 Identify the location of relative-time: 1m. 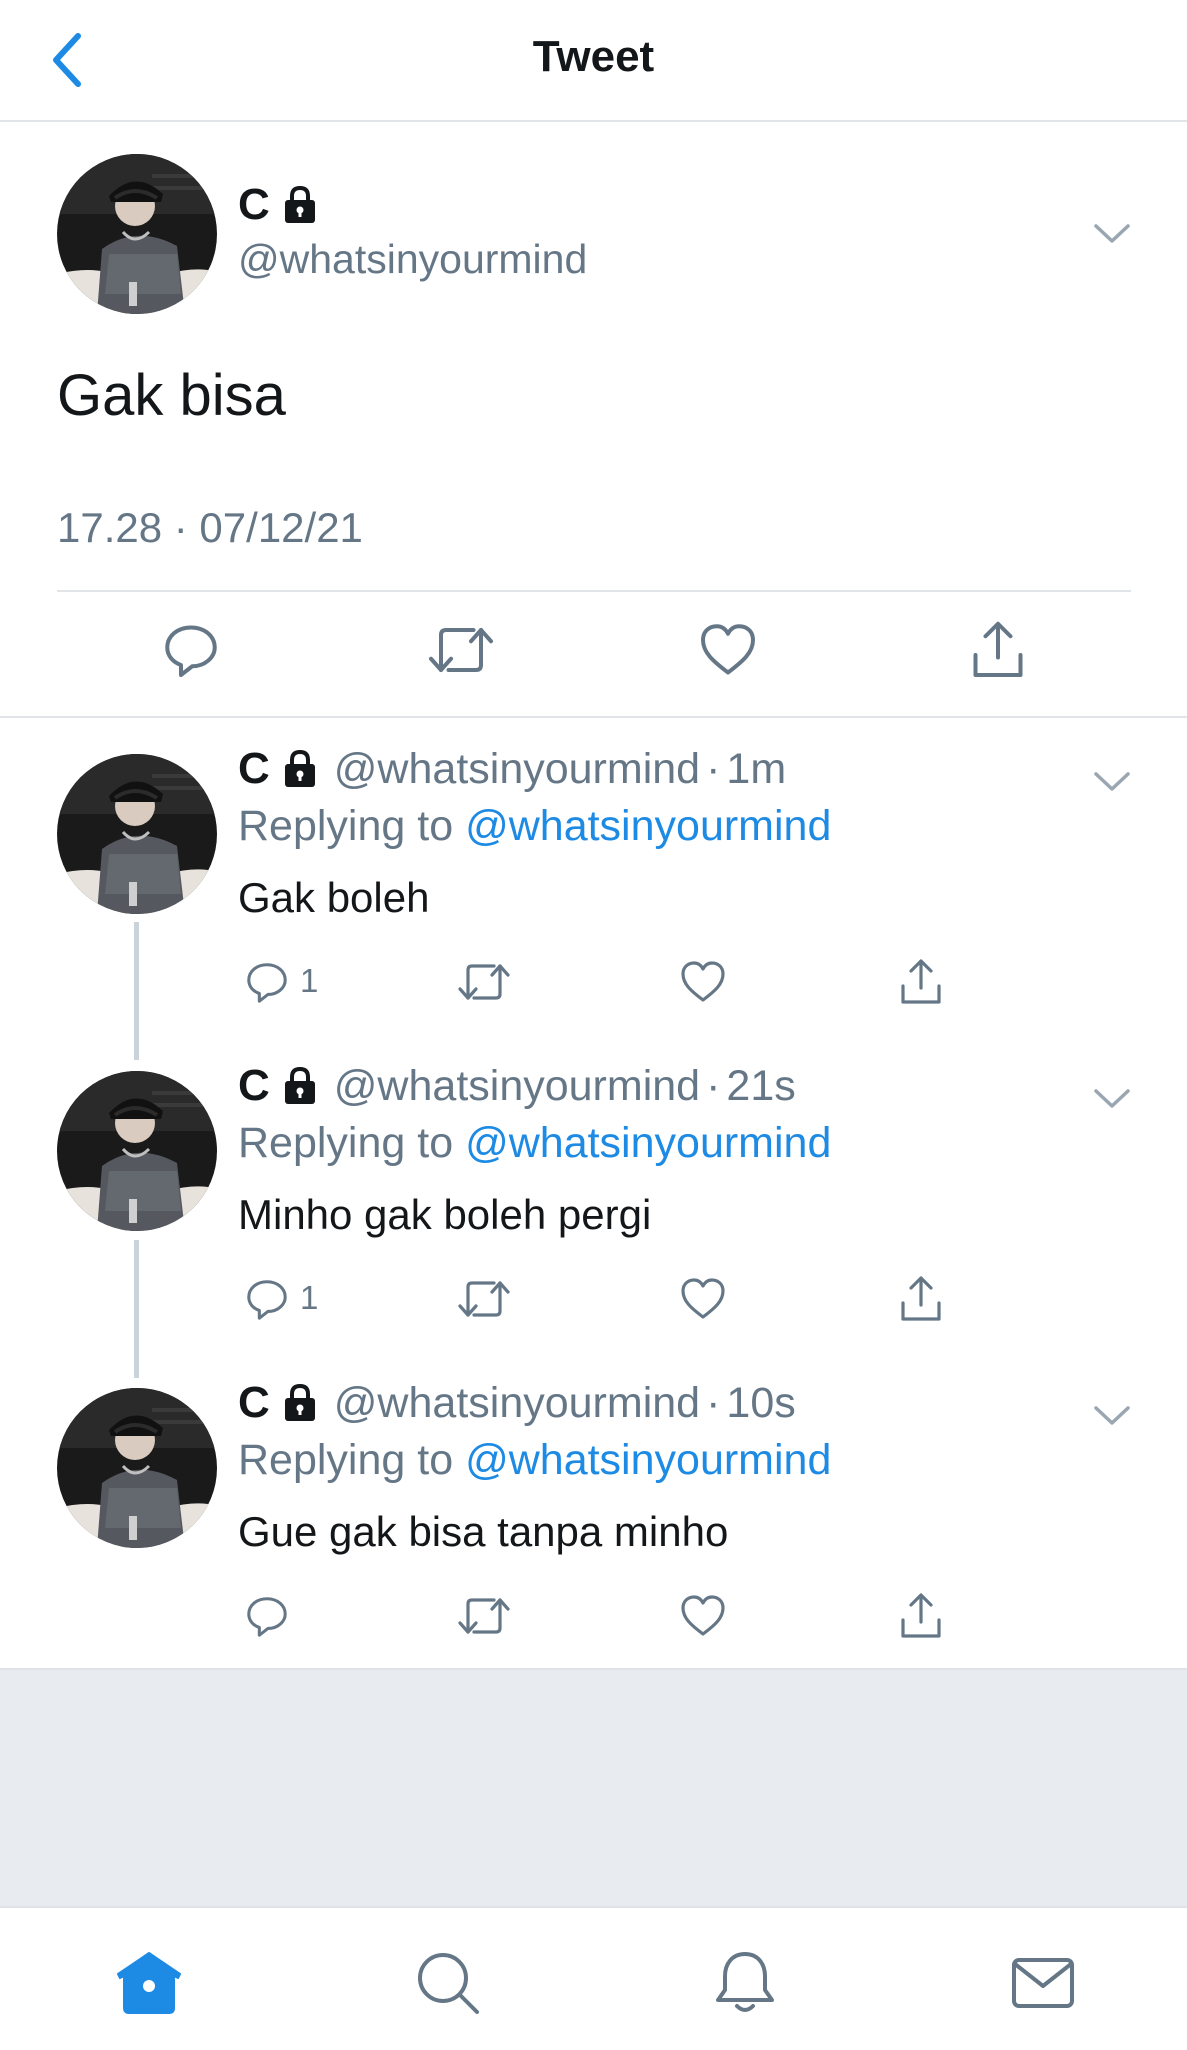
(756, 768).